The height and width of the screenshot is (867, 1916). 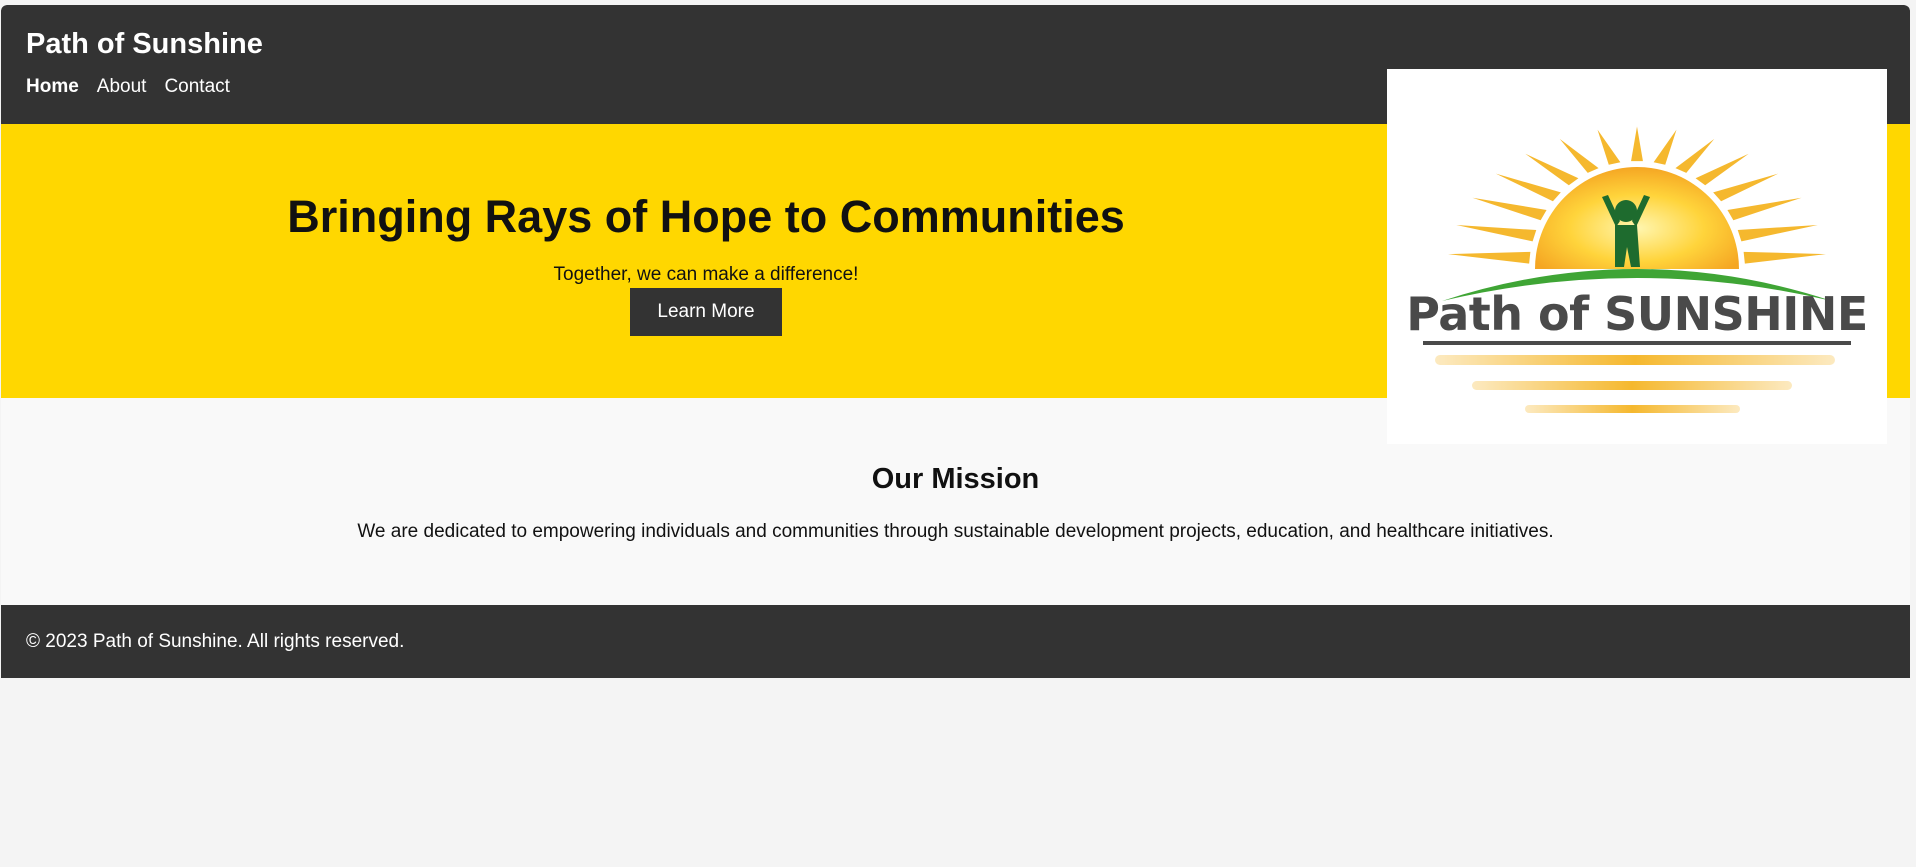 I want to click on logo-text: Path of SUNSHINE, so click(x=1637, y=314).